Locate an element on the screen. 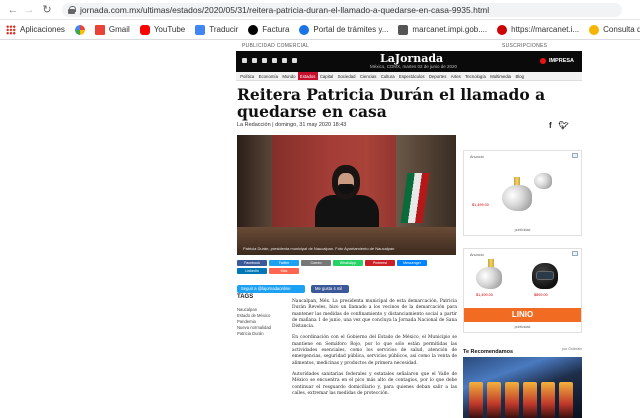 This screenshot has height=418, width=640. search-icon is located at coordinates (294, 60).